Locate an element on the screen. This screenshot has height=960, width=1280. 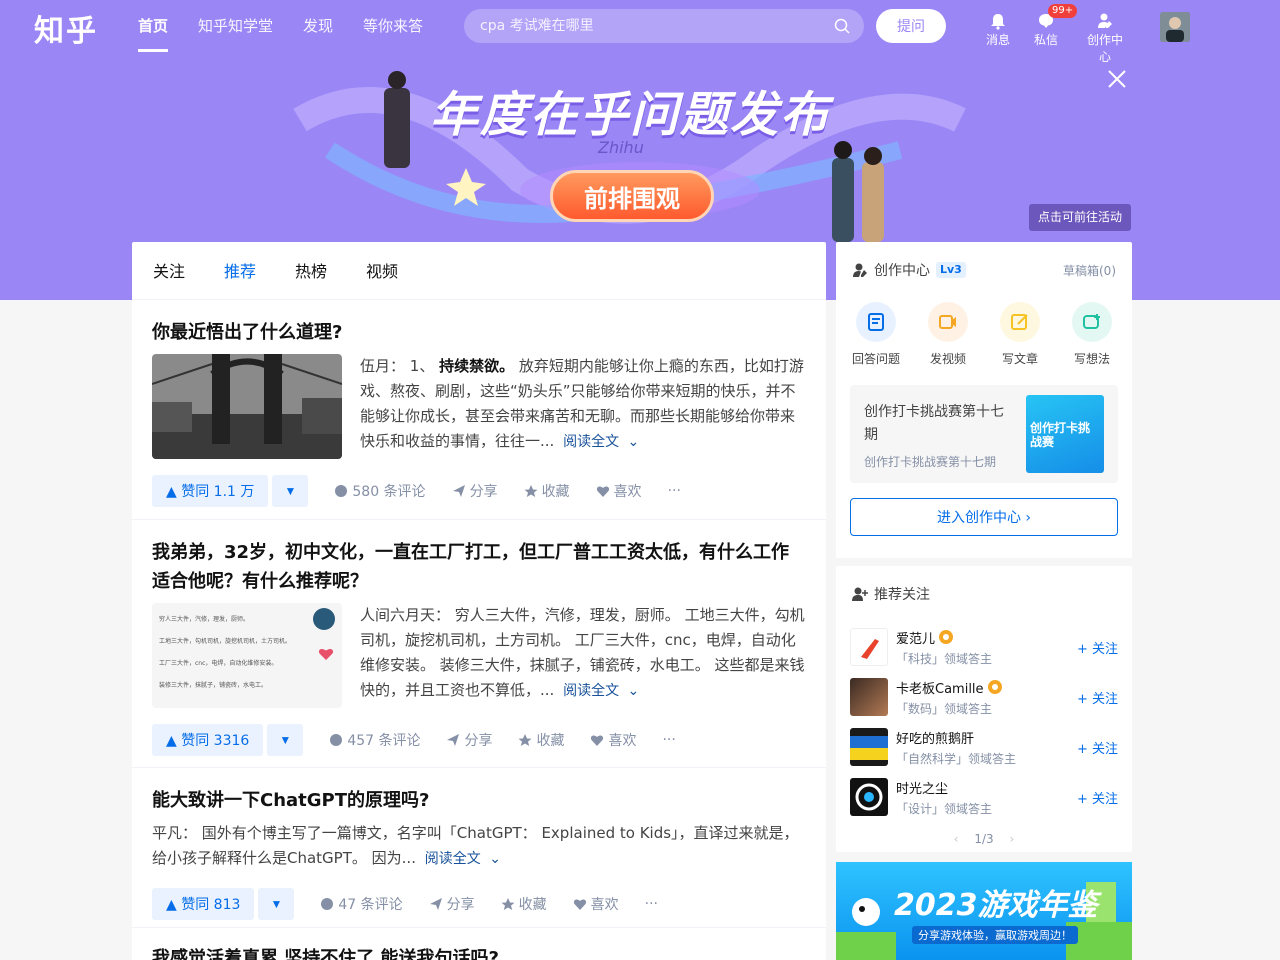
excerpt-bold: 持续禁欲。 is located at coordinates (477, 366).